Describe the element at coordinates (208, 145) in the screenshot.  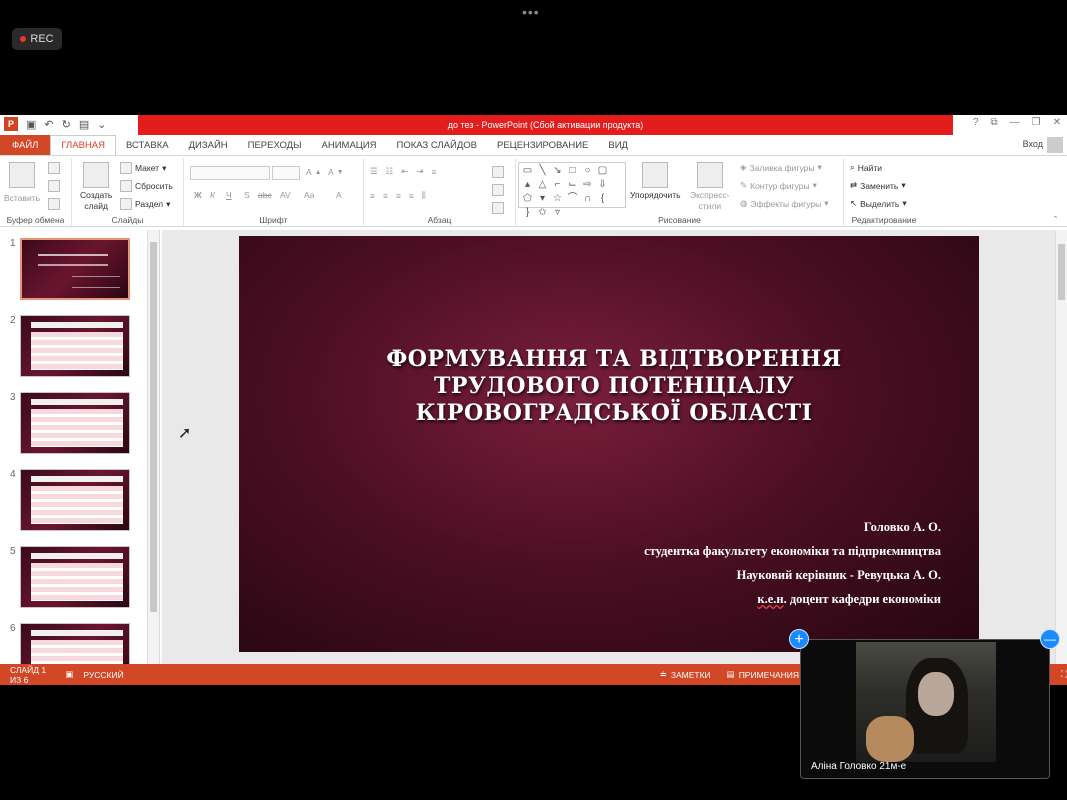
I see `tab-design: ДИЗАЙН` at that location.